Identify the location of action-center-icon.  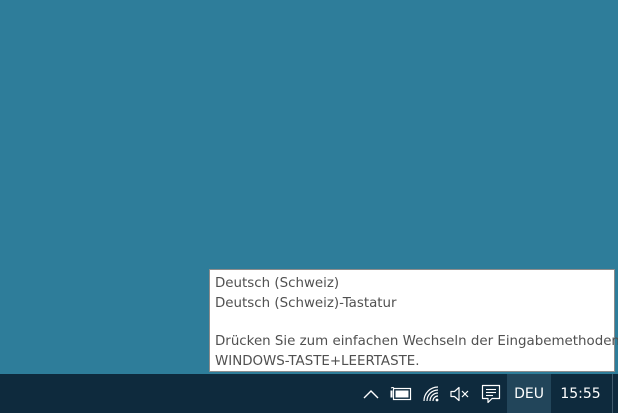
(491, 393).